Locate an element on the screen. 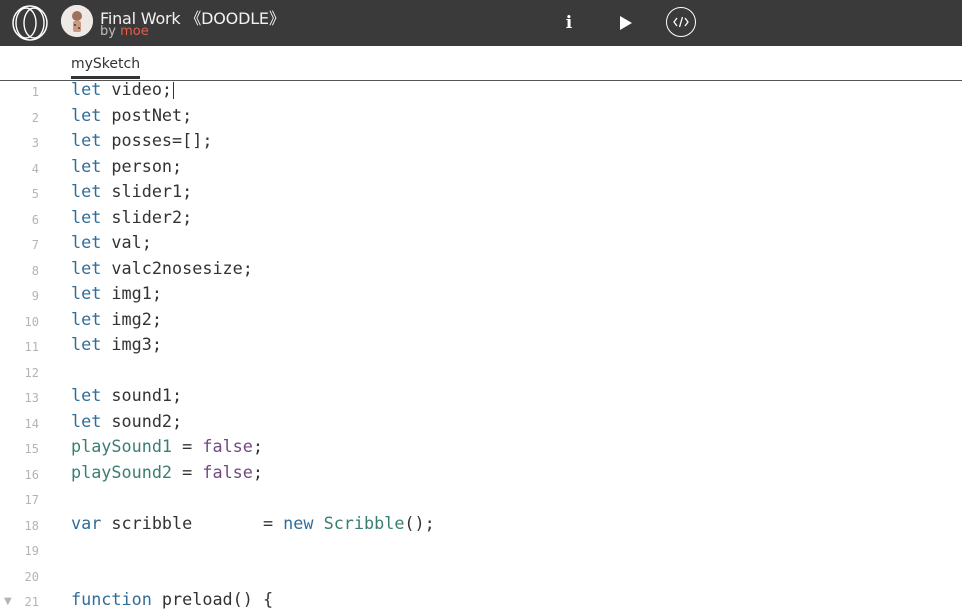  play-icon is located at coordinates (626, 23).